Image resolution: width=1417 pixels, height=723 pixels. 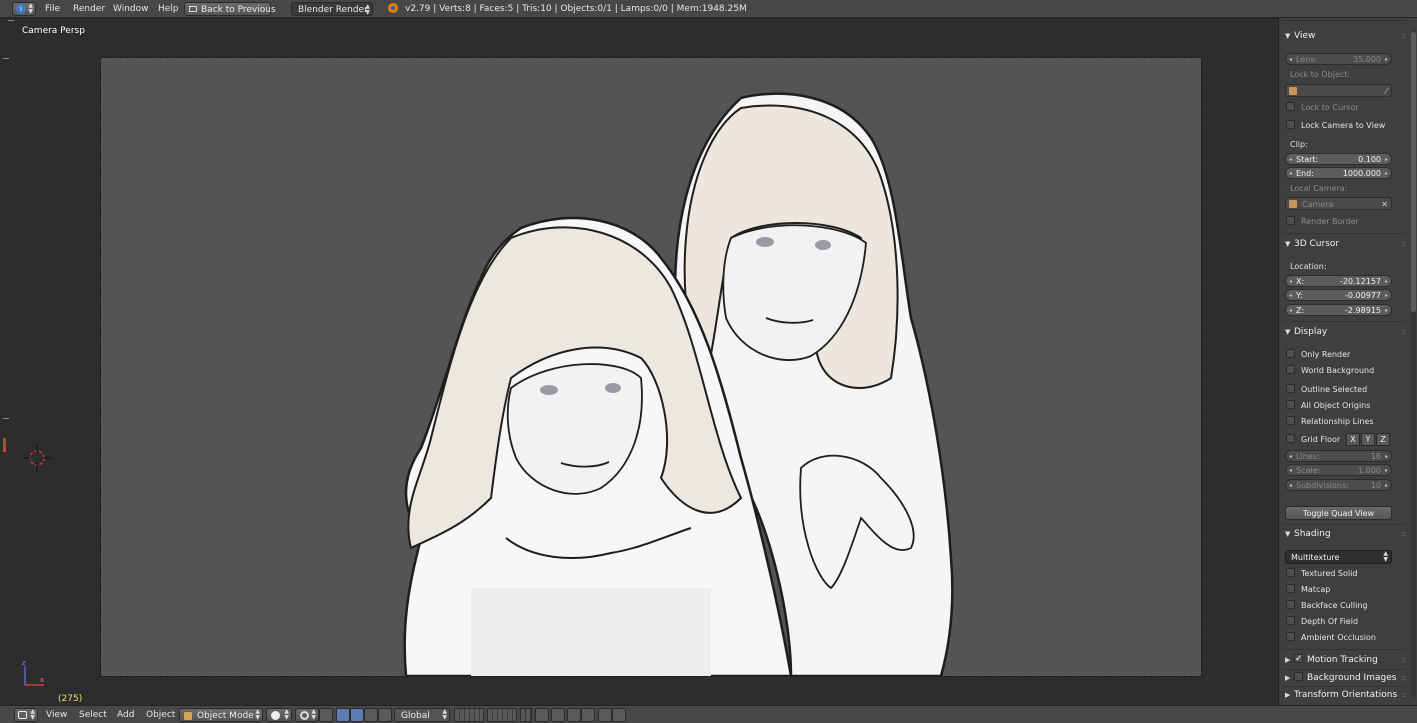 What do you see at coordinates (385, 715) in the screenshot?
I see `transform-orientation-icon` at bounding box center [385, 715].